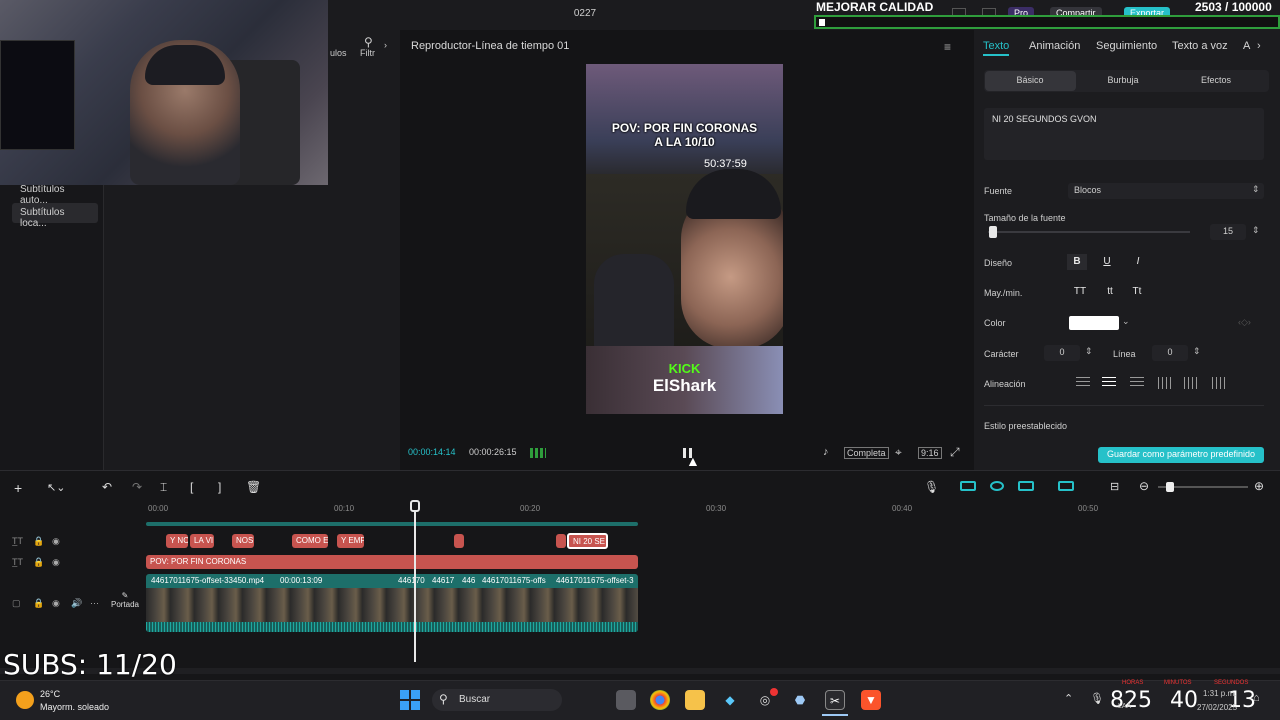 This screenshot has width=1280, height=720. What do you see at coordinates (538, 453) in the screenshot?
I see `waveform-icon` at bounding box center [538, 453].